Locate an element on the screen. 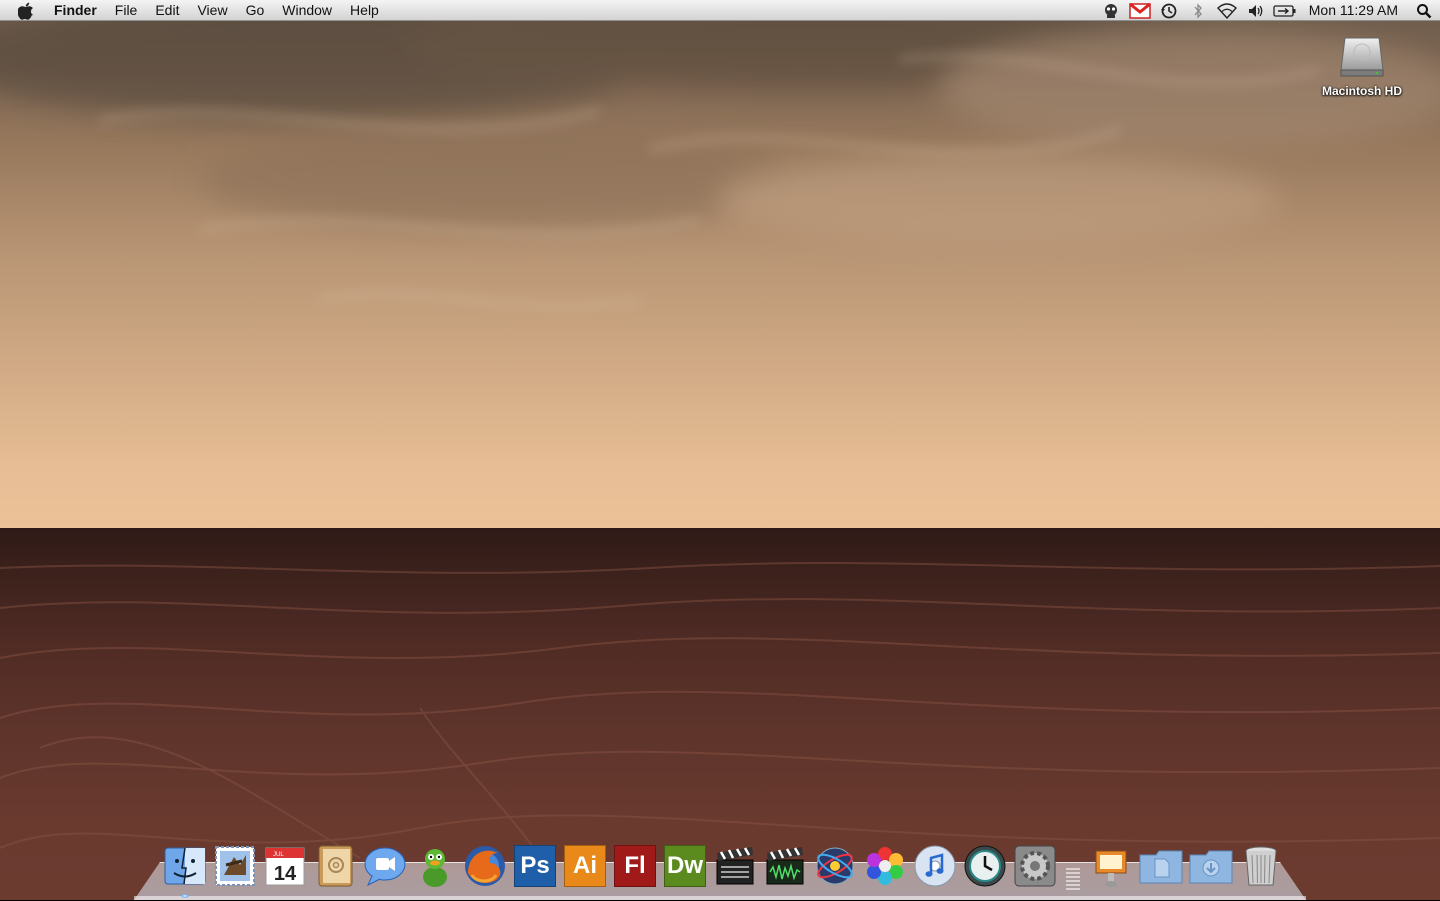  documents-folder-icon is located at coordinates (1161, 867).